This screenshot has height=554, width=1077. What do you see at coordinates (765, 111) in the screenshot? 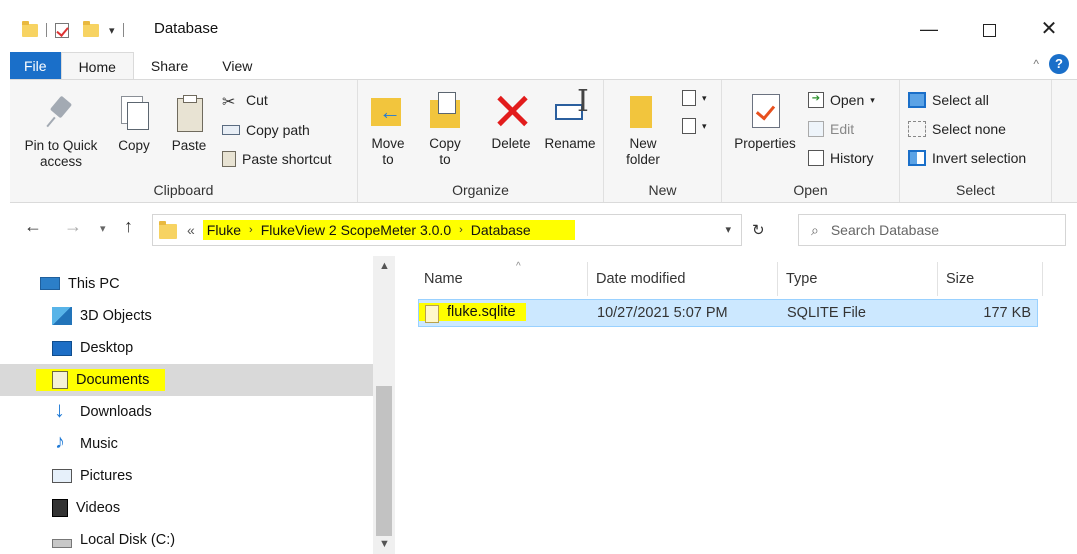
I see `properties-icon` at bounding box center [765, 111].